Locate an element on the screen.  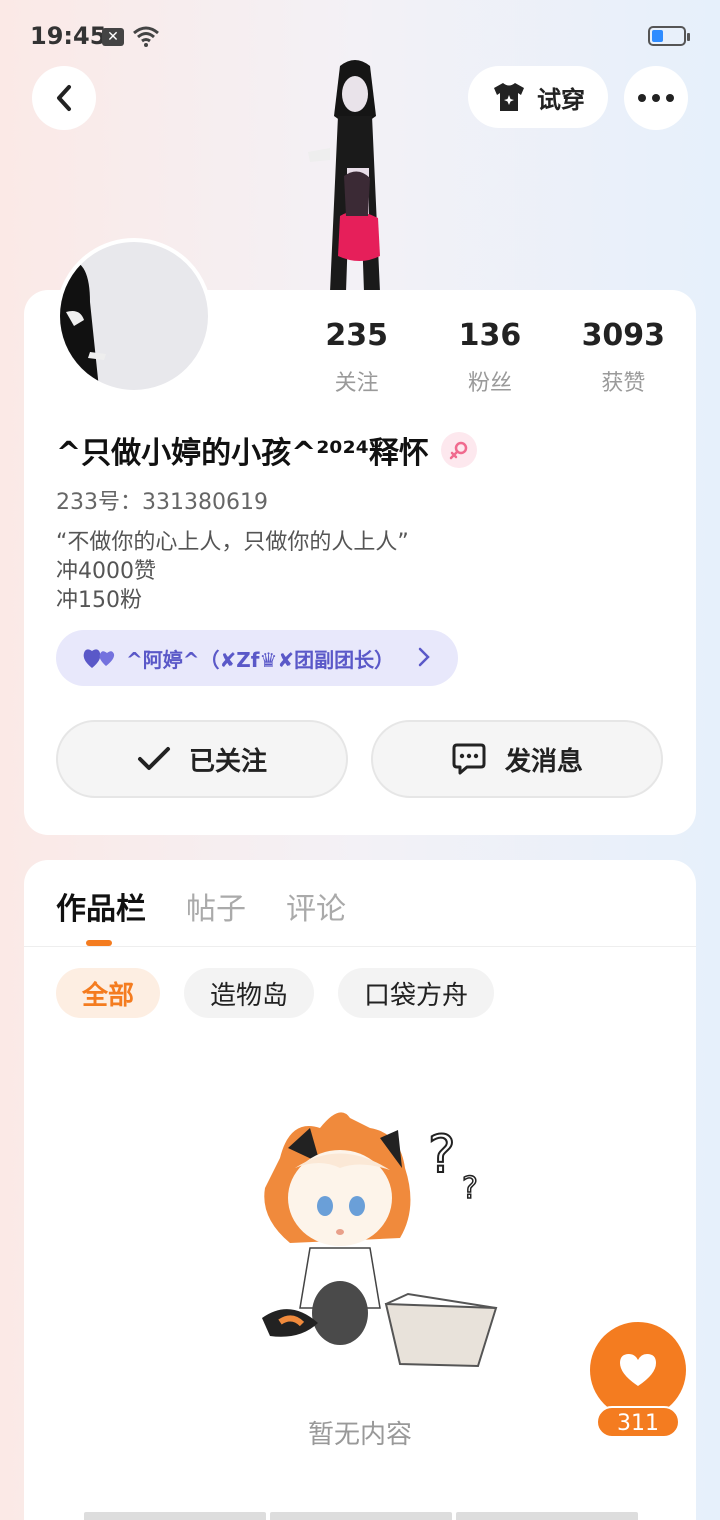
follow-label: 已关注 is located at coordinates (227, 761).